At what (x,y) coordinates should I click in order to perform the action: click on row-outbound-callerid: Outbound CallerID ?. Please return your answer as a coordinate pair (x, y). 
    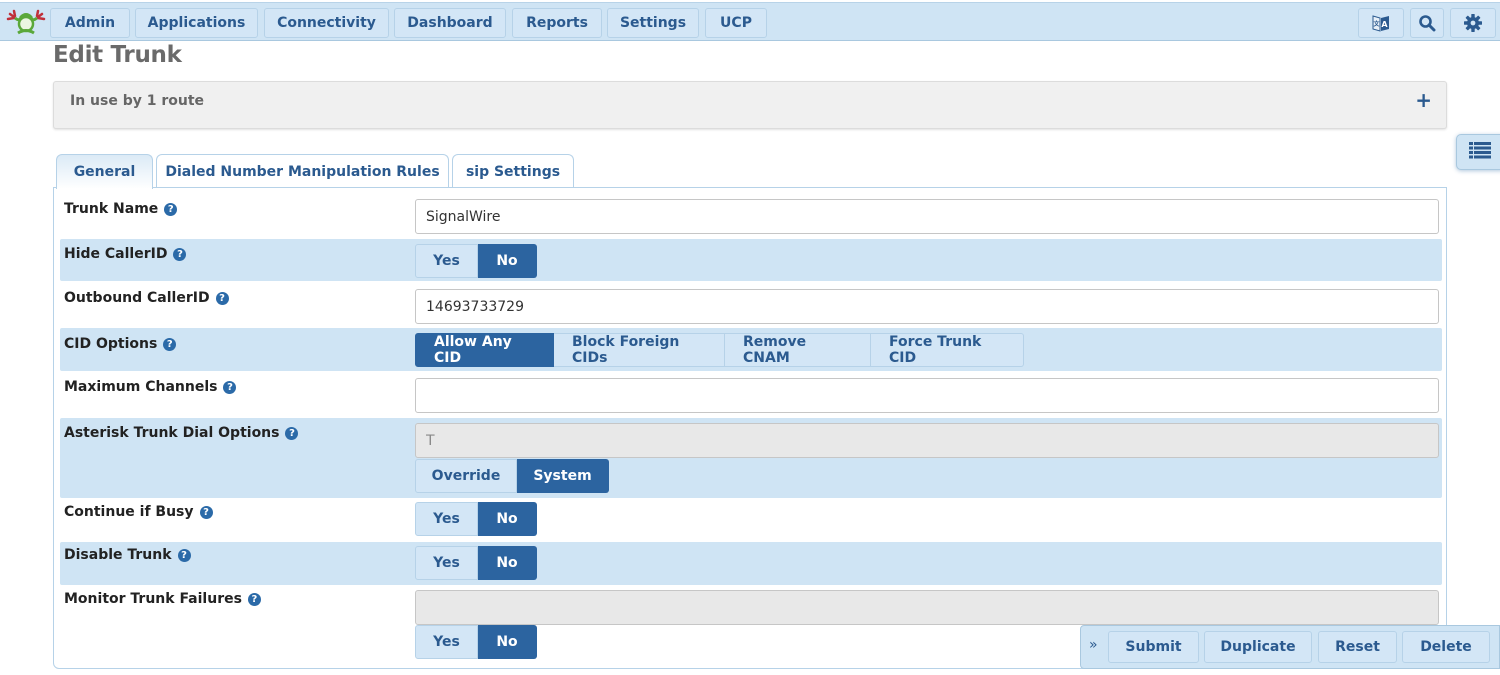
    Looking at the image, I should click on (751, 305).